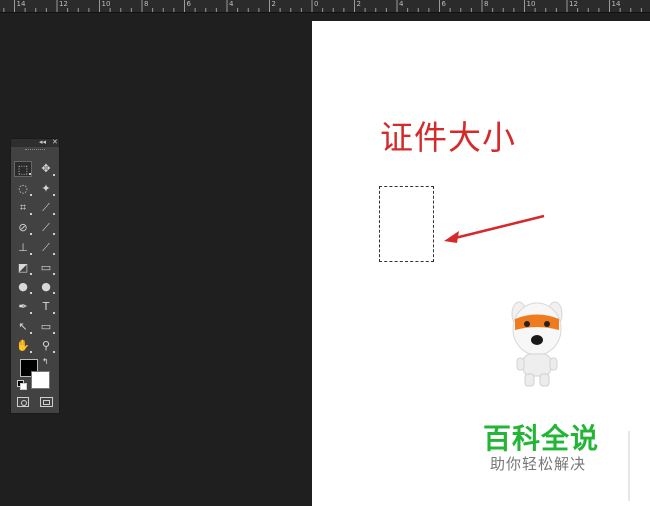 This screenshot has height=506, width=650. What do you see at coordinates (40, 380) in the screenshot?
I see `background-color-swatch` at bounding box center [40, 380].